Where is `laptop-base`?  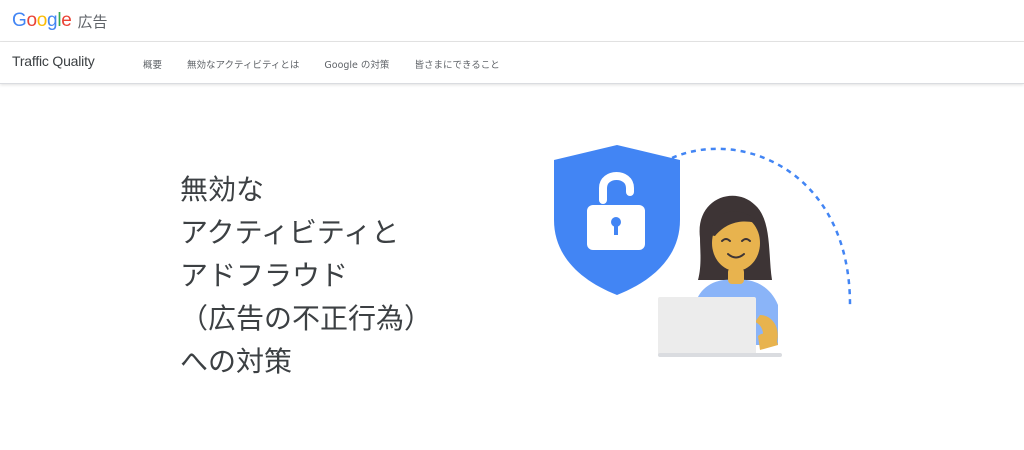
laptop-base is located at coordinates (720, 355).